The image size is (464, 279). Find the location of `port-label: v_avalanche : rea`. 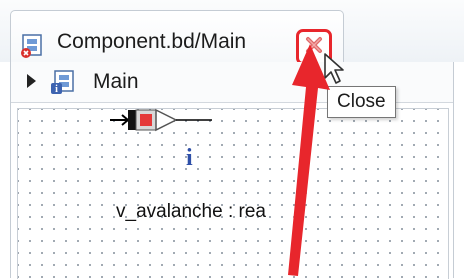

port-label: v_avalanche : rea is located at coordinates (191, 211).